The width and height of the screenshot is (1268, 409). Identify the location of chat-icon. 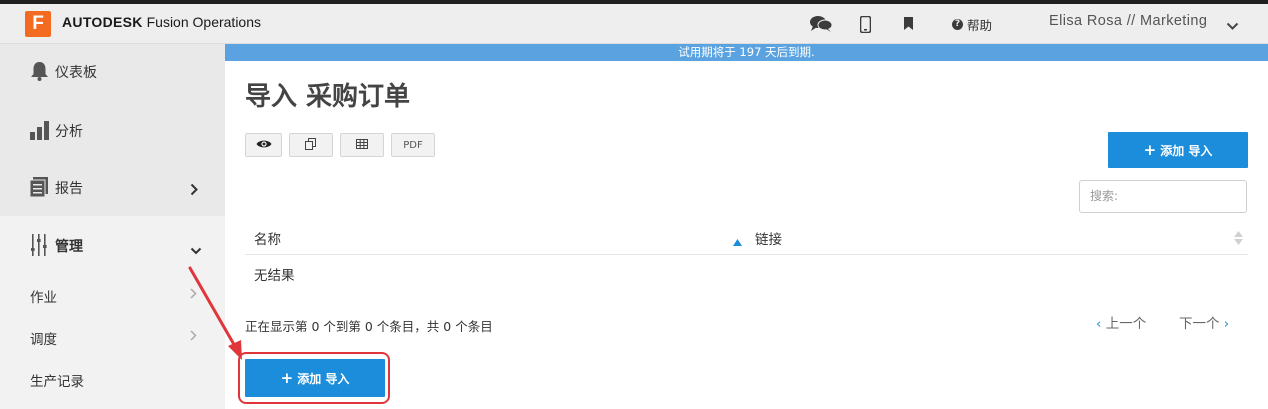
(821, 24).